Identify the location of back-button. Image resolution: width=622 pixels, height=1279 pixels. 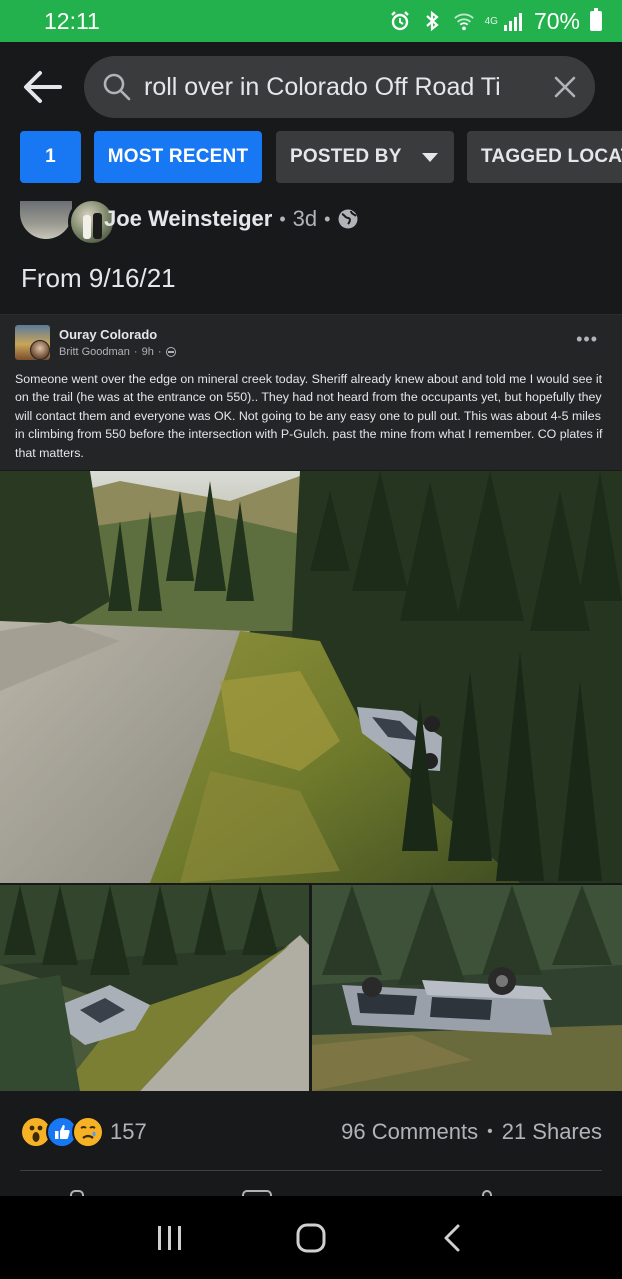
(42, 87).